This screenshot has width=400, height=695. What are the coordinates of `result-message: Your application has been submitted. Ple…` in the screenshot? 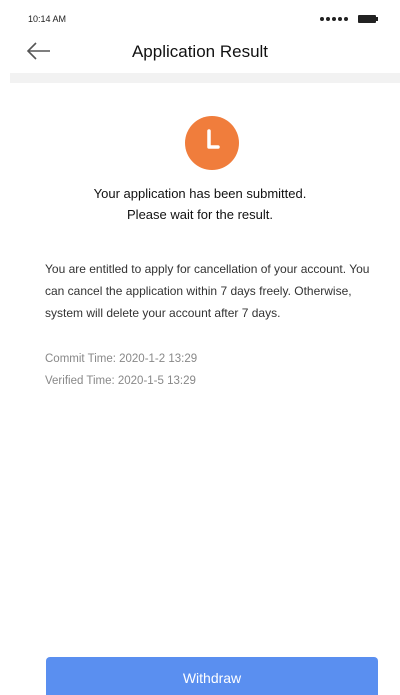 It's located at (200, 204).